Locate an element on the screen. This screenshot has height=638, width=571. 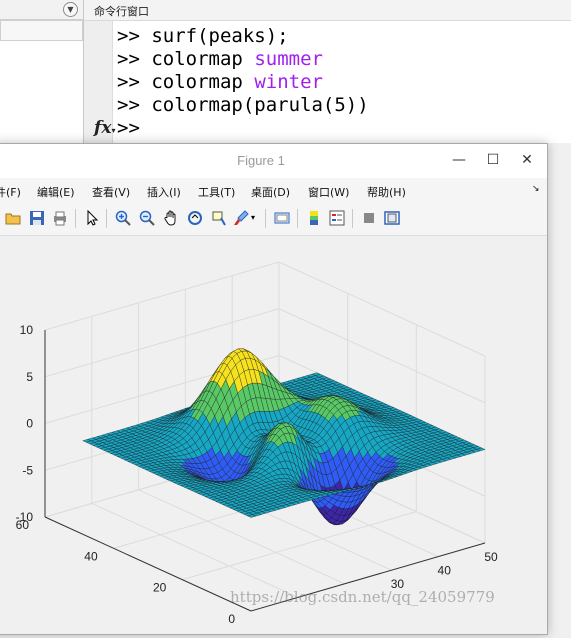
y-tick-label: 20 is located at coordinates (160, 588).